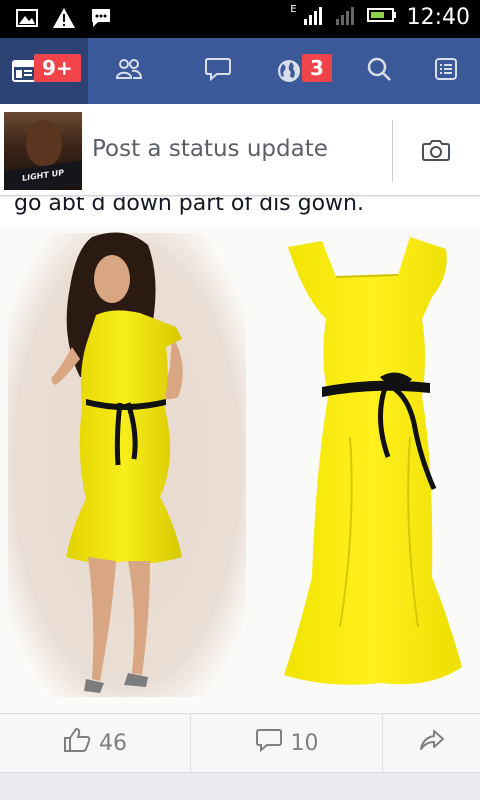  Describe the element at coordinates (392, 151) in the screenshot. I see `composer-divider` at that location.